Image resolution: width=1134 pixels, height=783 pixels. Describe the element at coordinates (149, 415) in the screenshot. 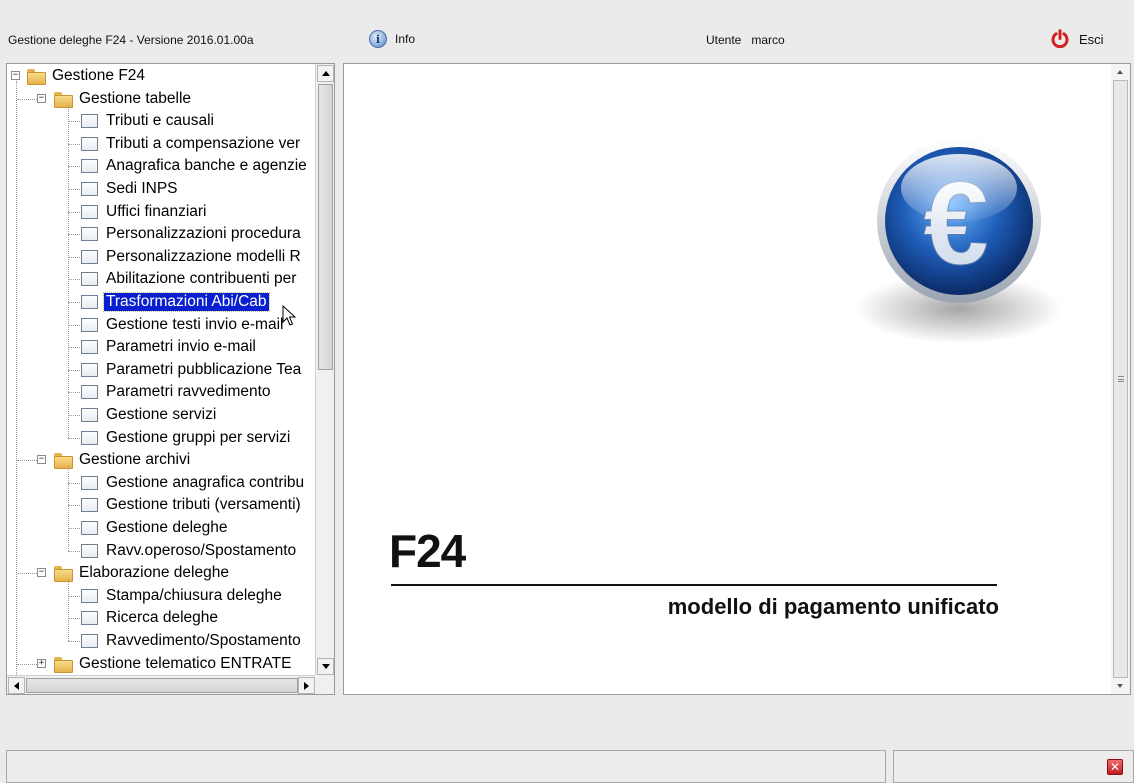

I see `tree-item-gestione-servizi: Gestione servizi` at that location.